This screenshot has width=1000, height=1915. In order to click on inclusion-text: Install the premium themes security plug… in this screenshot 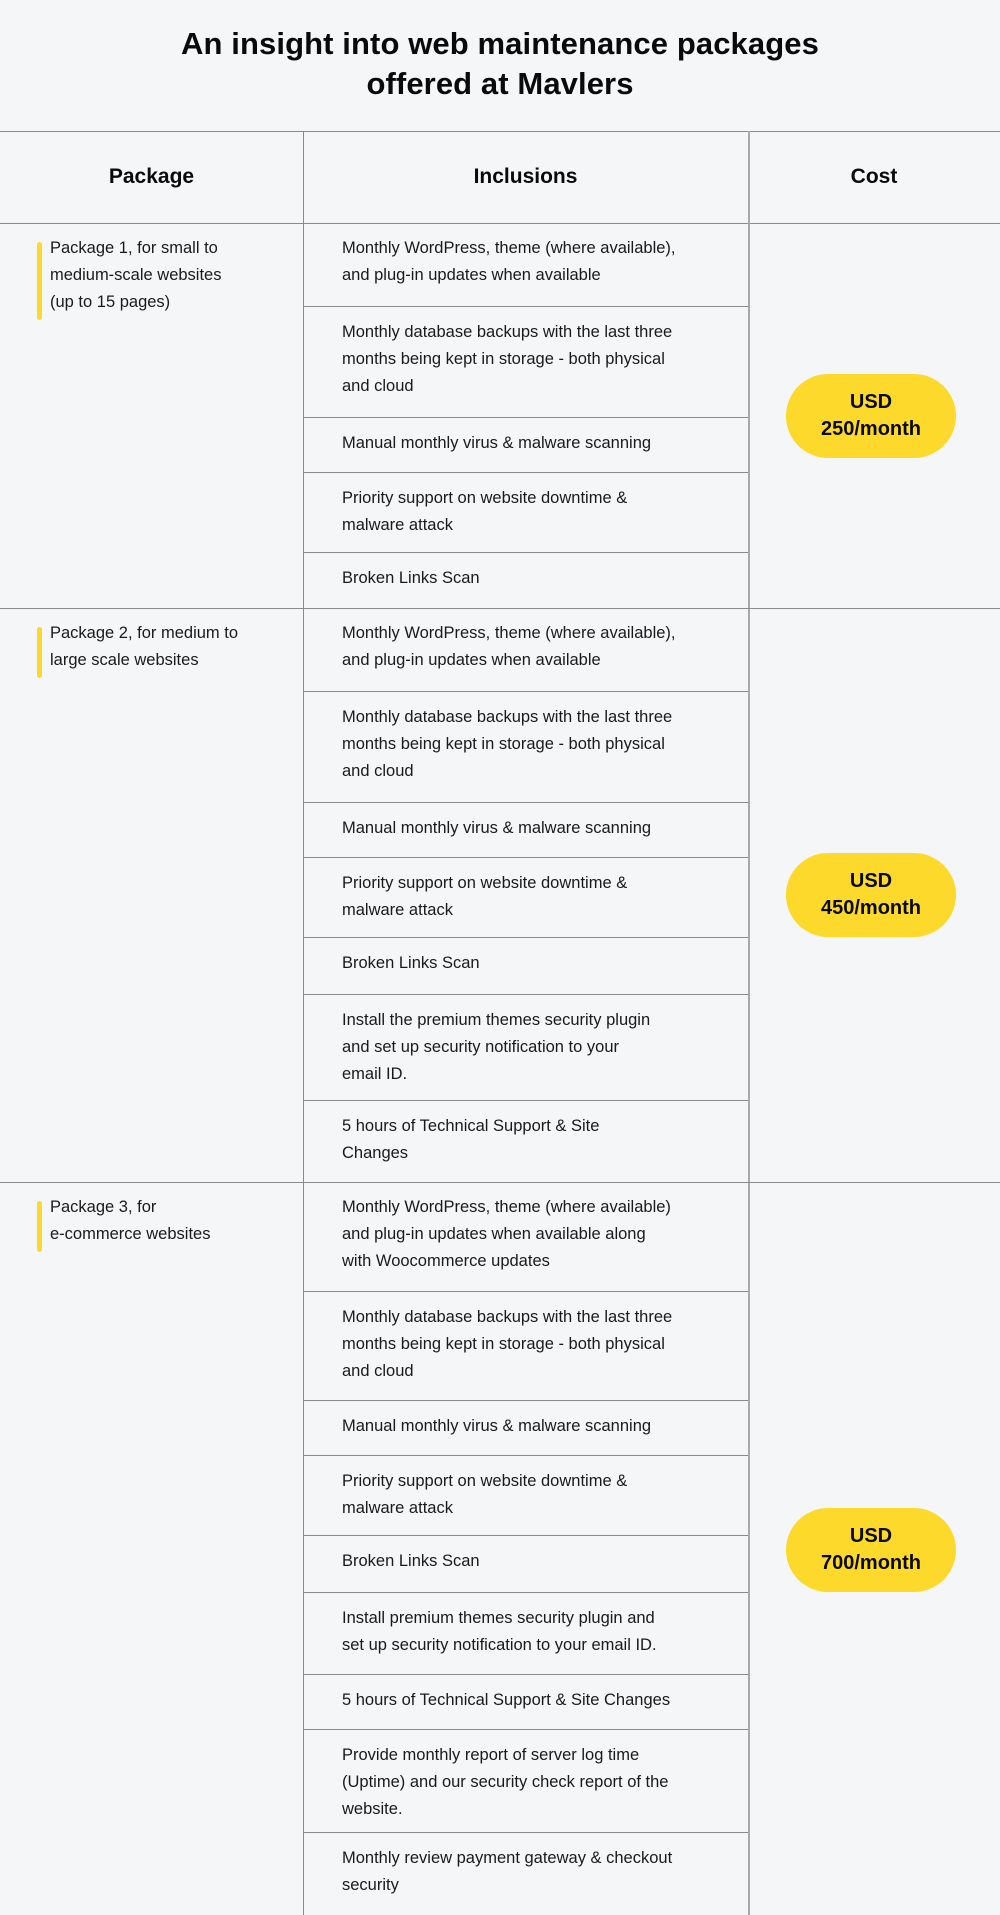, I will do `click(529, 1047)`.